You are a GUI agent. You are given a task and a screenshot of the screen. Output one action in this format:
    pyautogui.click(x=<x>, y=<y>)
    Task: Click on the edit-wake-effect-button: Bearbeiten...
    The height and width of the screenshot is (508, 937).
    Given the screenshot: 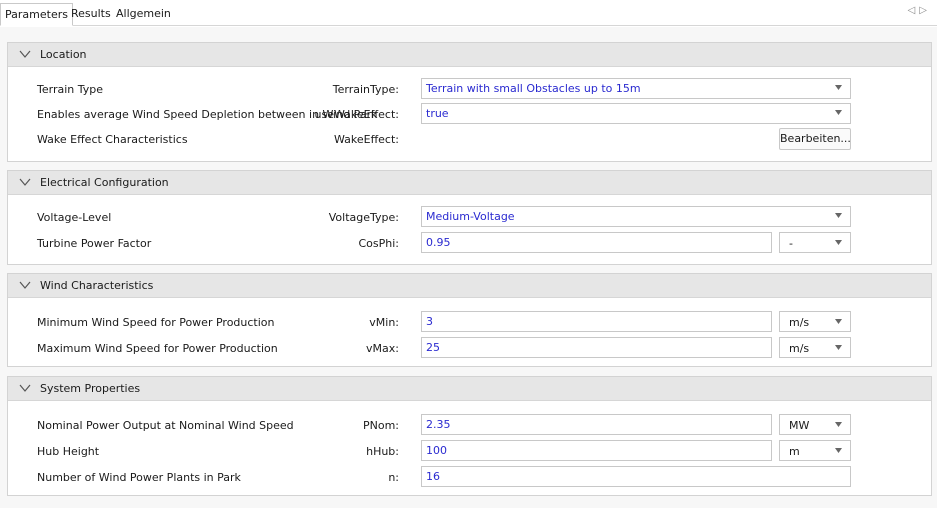 What is the action you would take?
    pyautogui.click(x=815, y=139)
    